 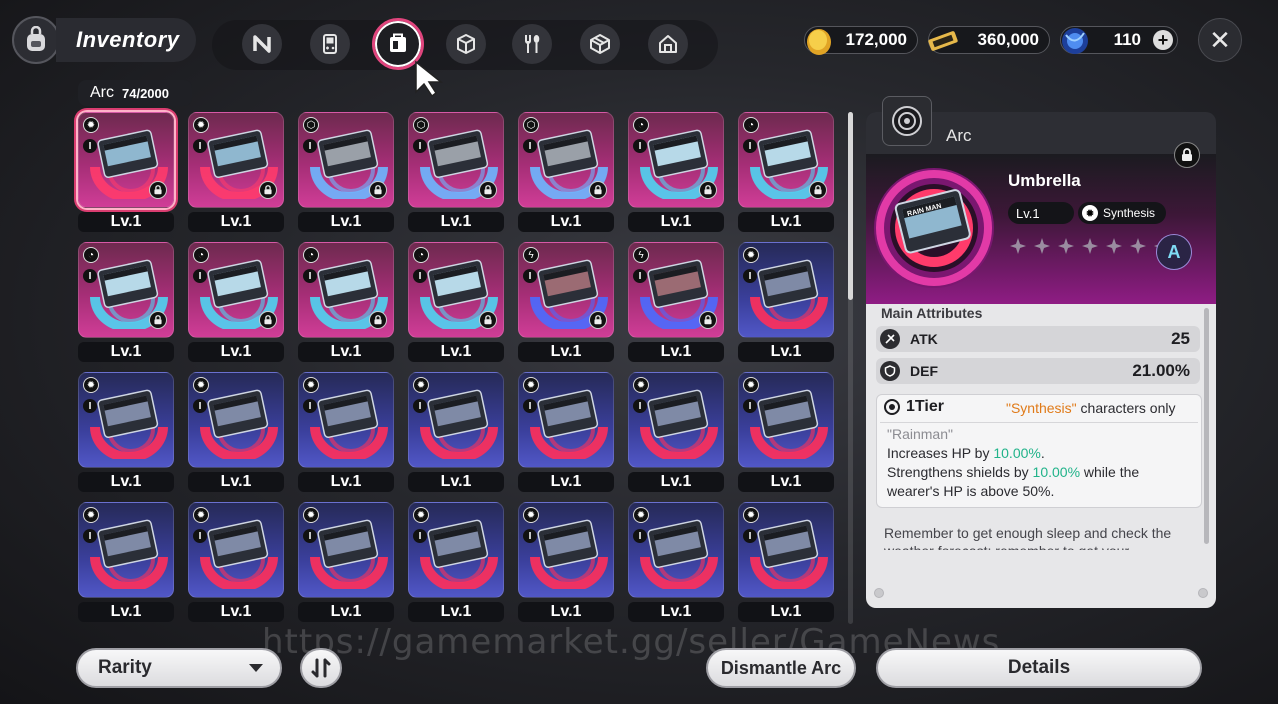 What do you see at coordinates (1163, 40) in the screenshot?
I see `add-gem-button: +` at bounding box center [1163, 40].